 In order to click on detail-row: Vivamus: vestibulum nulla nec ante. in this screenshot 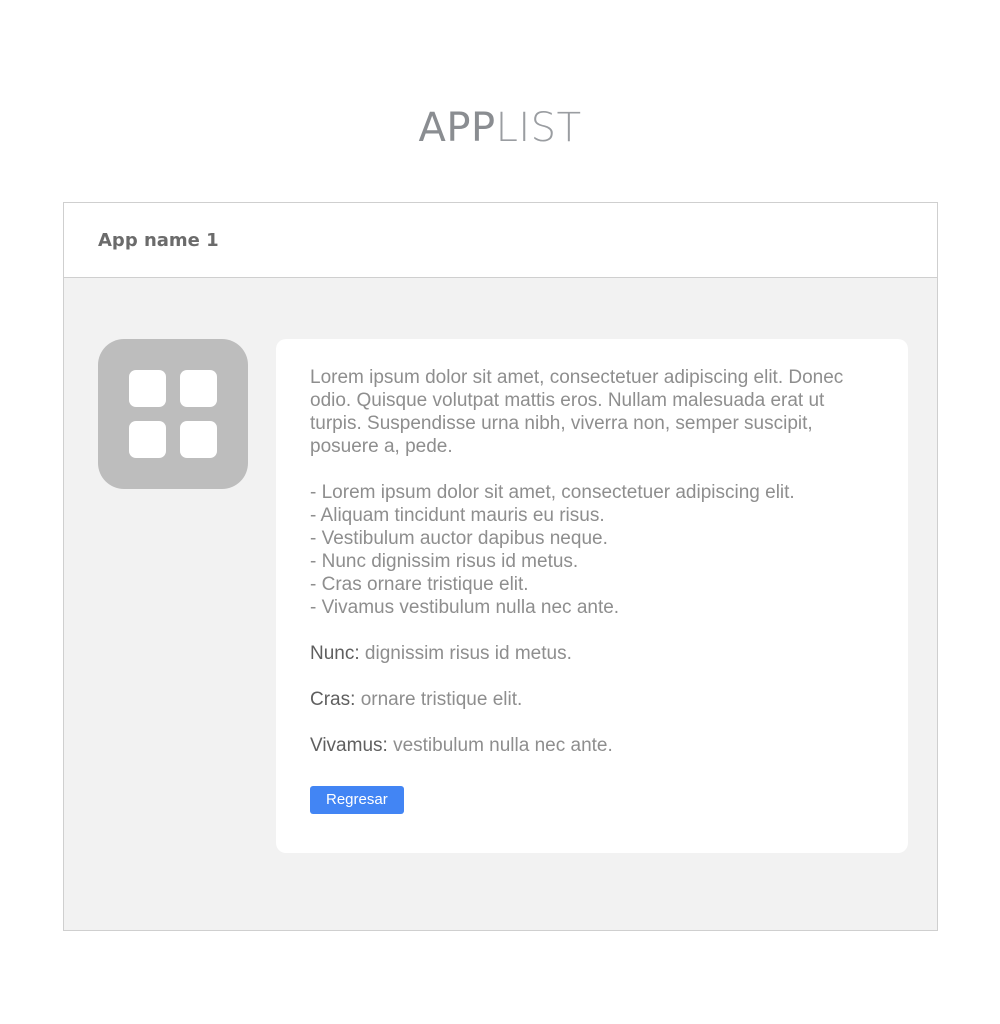, I will do `click(592, 745)`.